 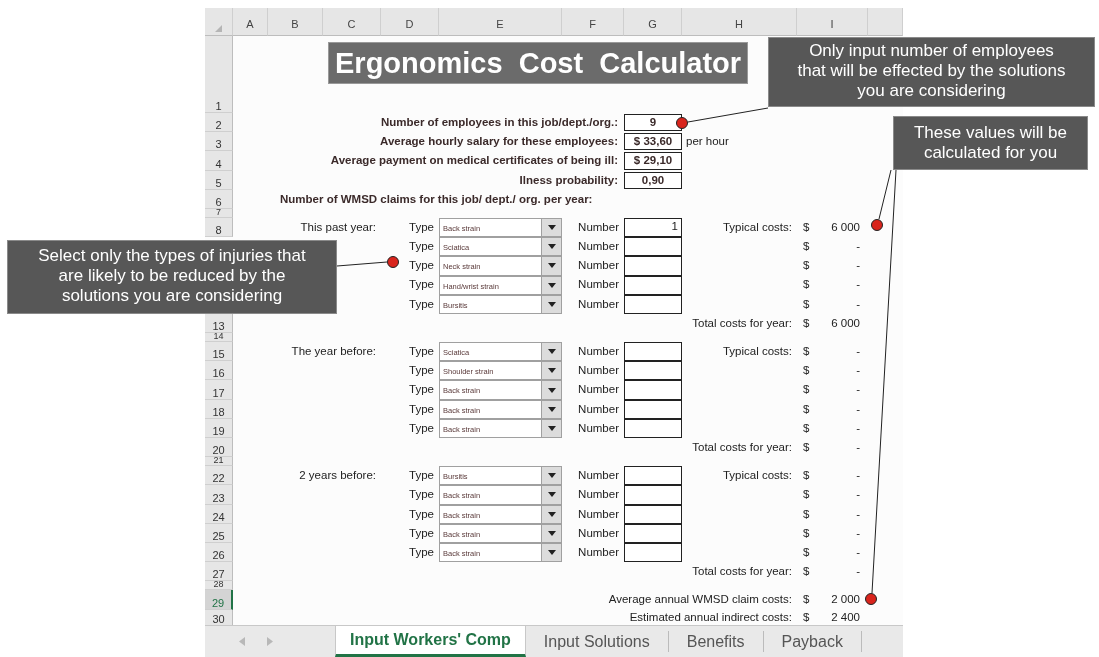 I want to click on sheet-tab: Payback, so click(x=812, y=641).